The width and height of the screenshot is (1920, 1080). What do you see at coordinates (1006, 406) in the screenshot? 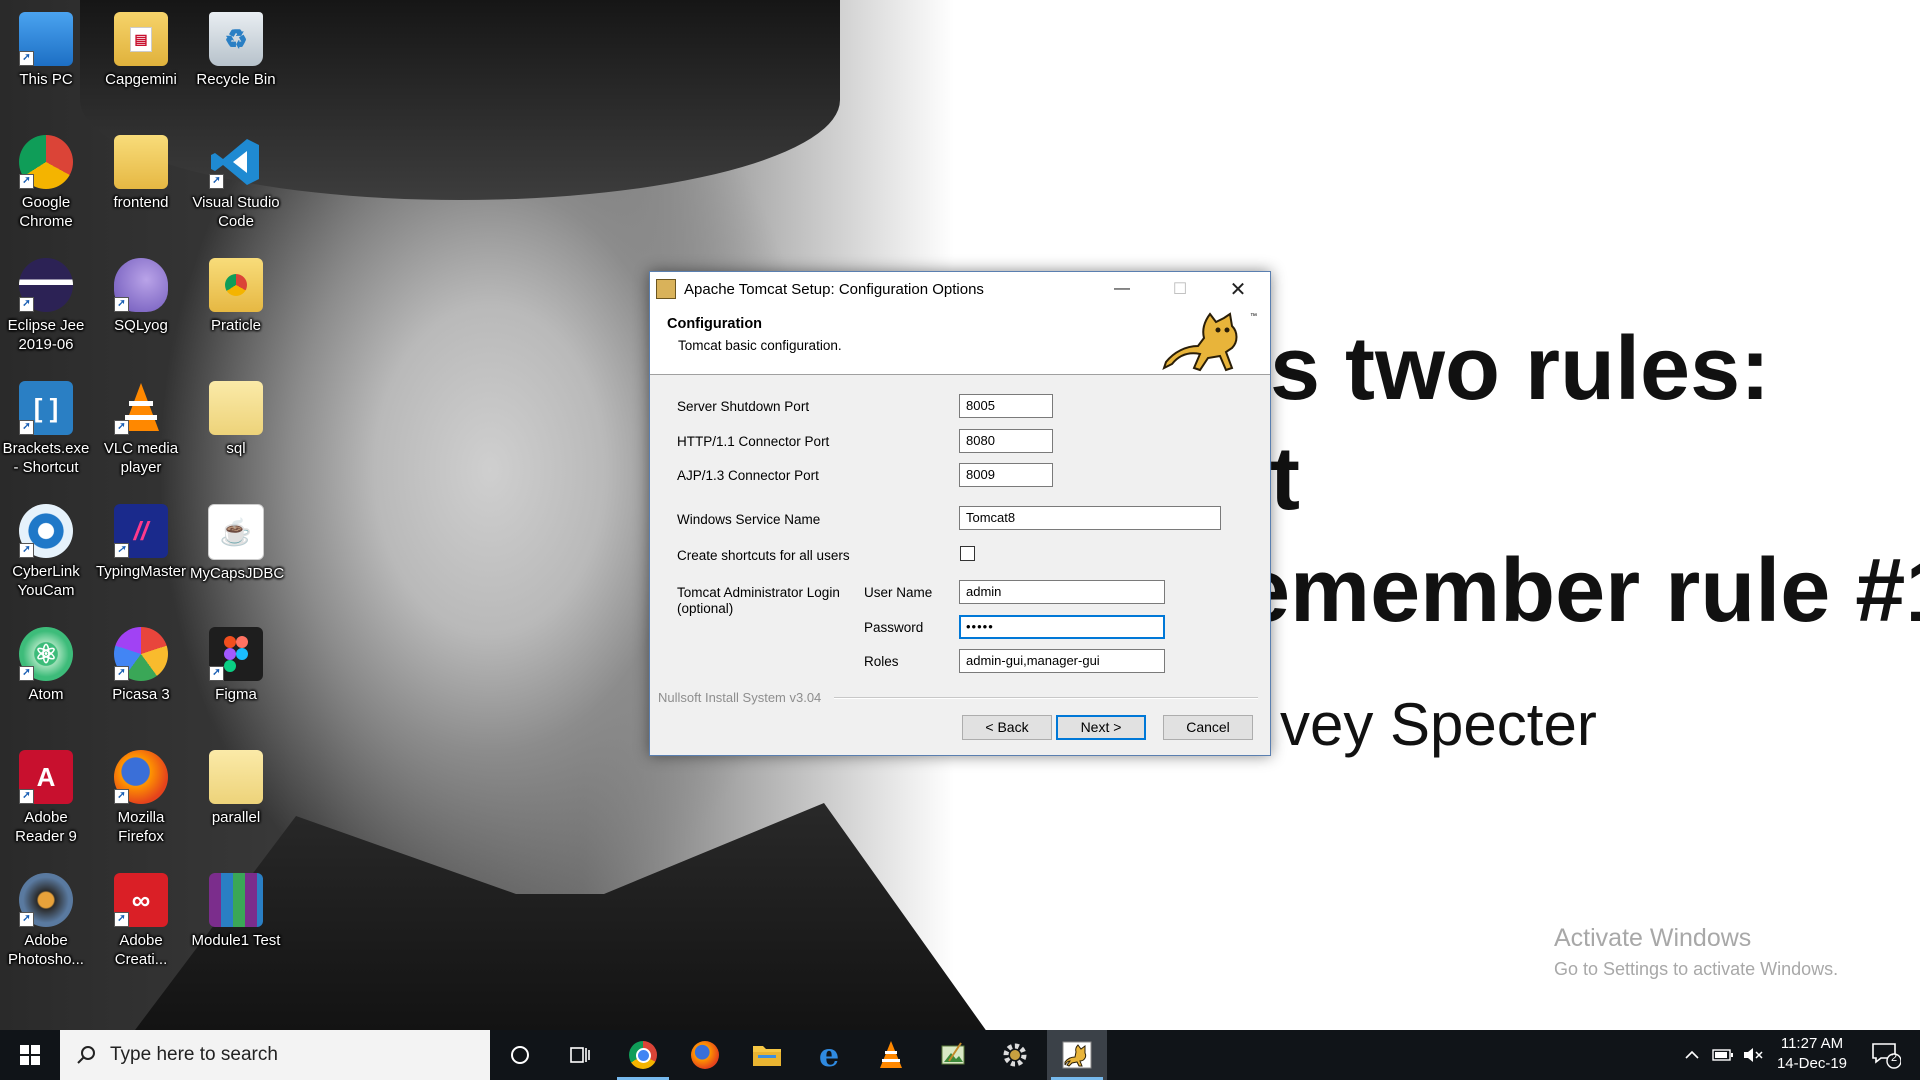
I see `shutdown-port-input: 8005` at bounding box center [1006, 406].